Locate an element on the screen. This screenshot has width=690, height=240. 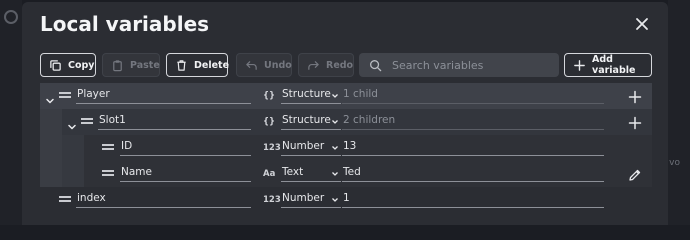
type-label: Text is located at coordinates (293, 172).